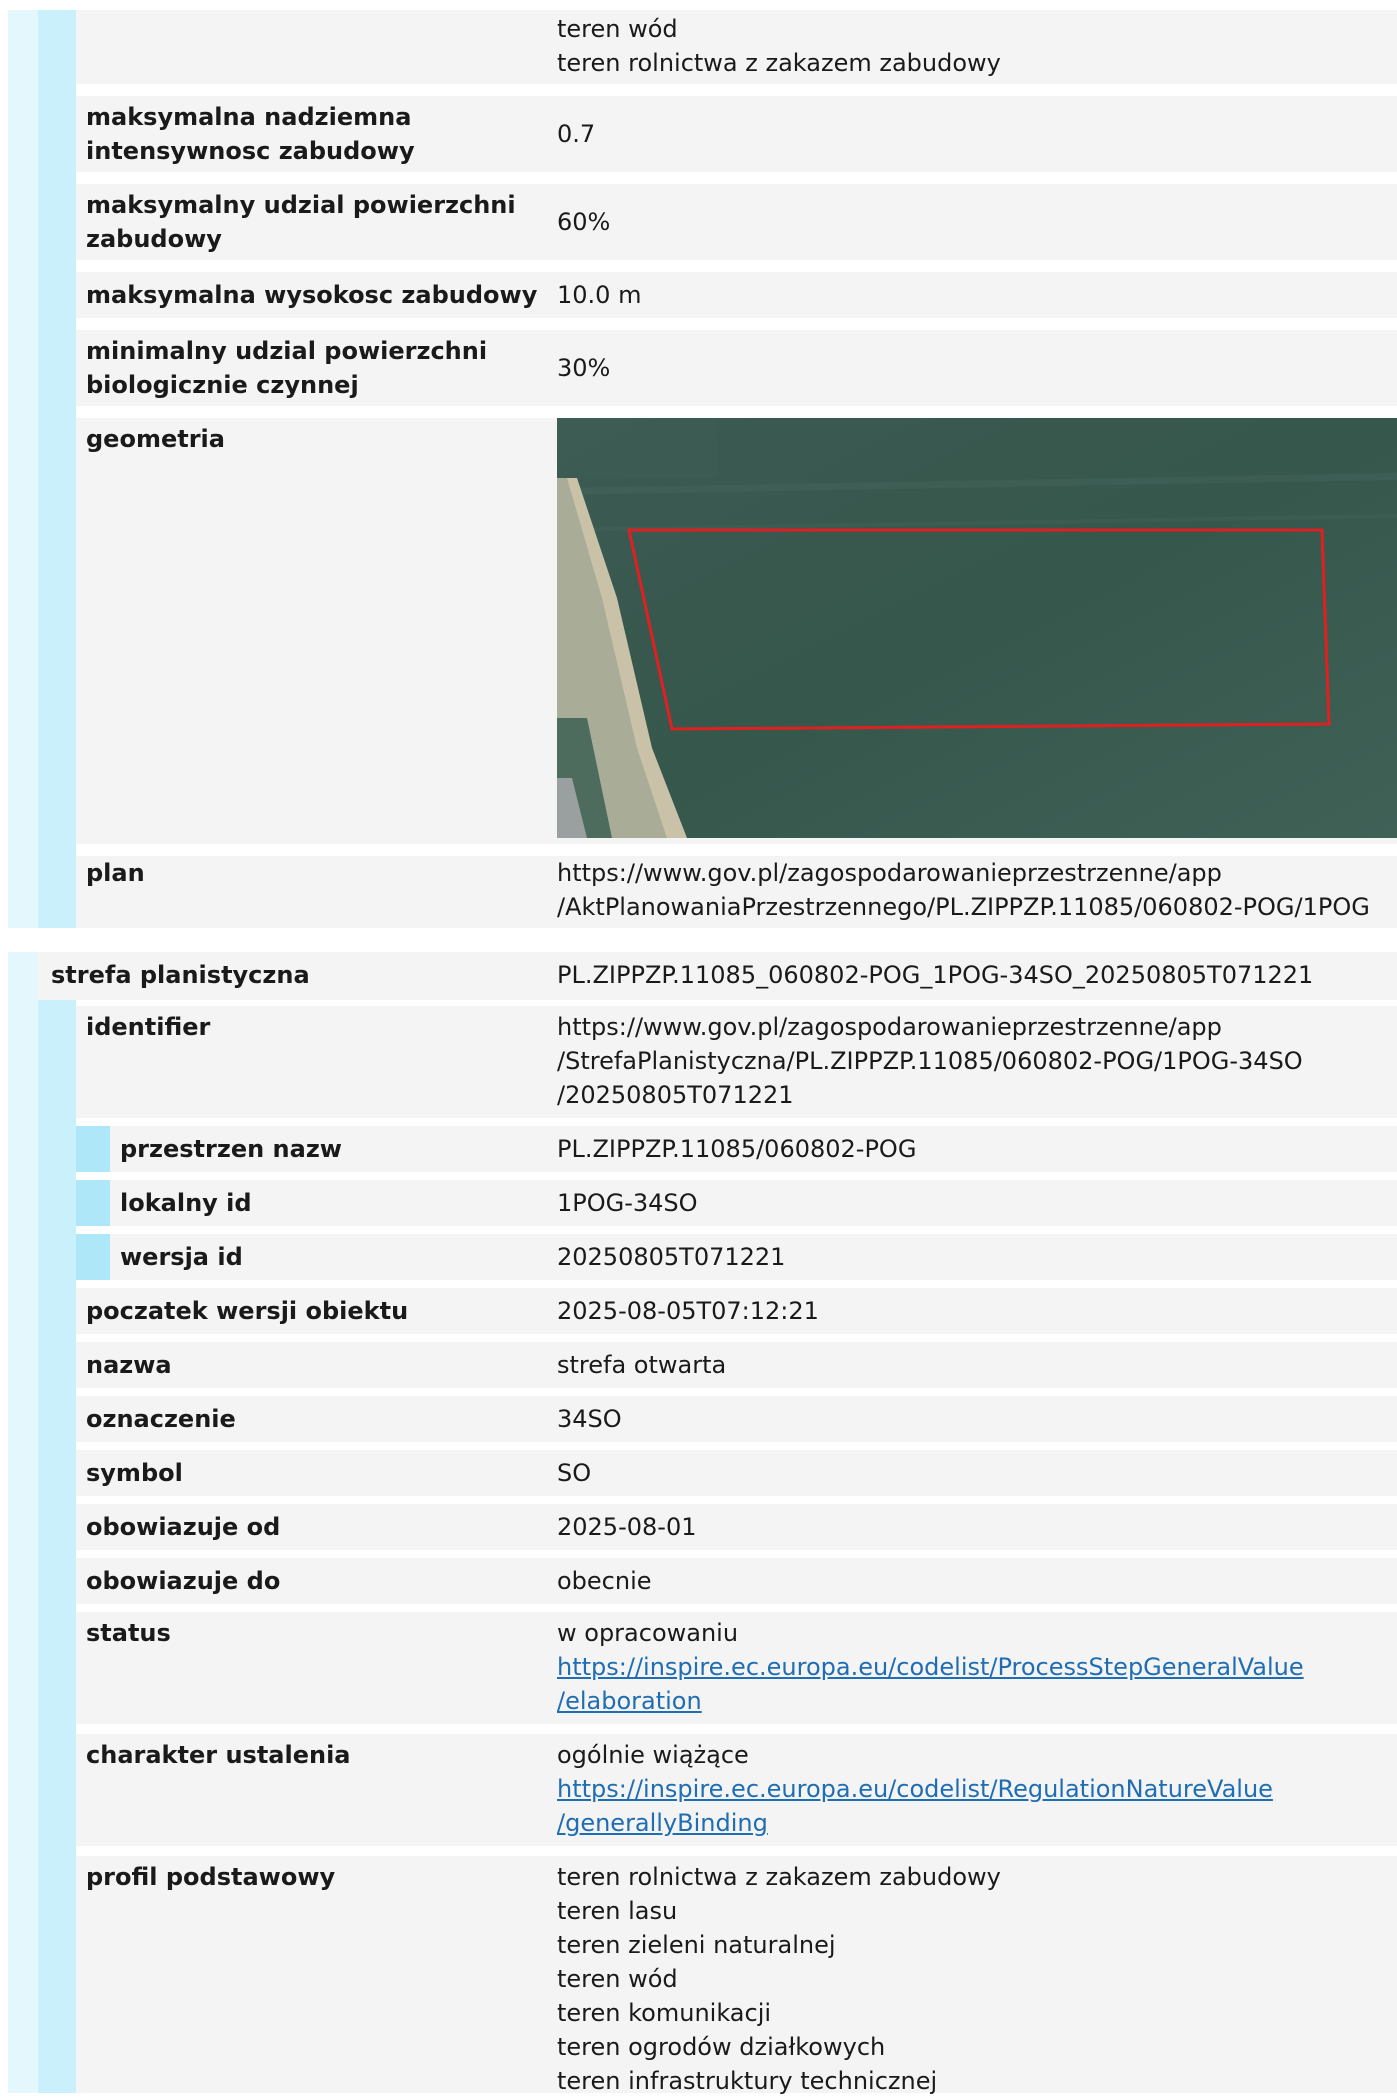  What do you see at coordinates (183, 1581) in the screenshot?
I see `row-label: obowiazuje do` at bounding box center [183, 1581].